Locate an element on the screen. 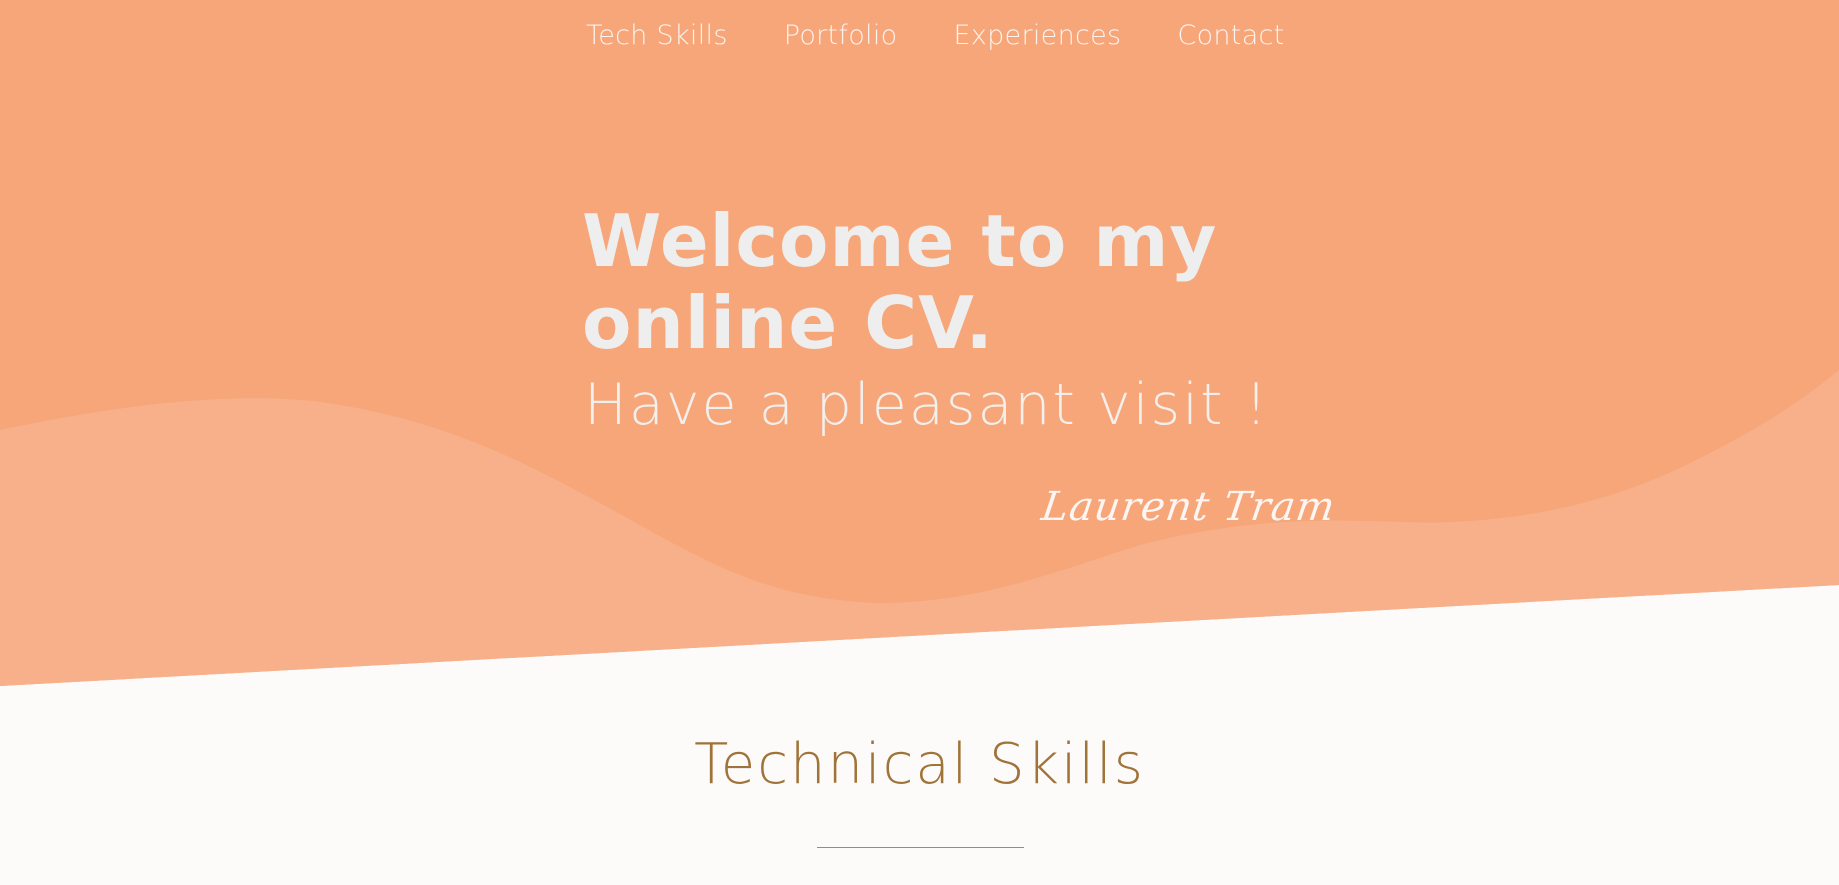 The height and width of the screenshot is (885, 1839). hero-title-line-1: Welcome to my is located at coordinates (900, 241).